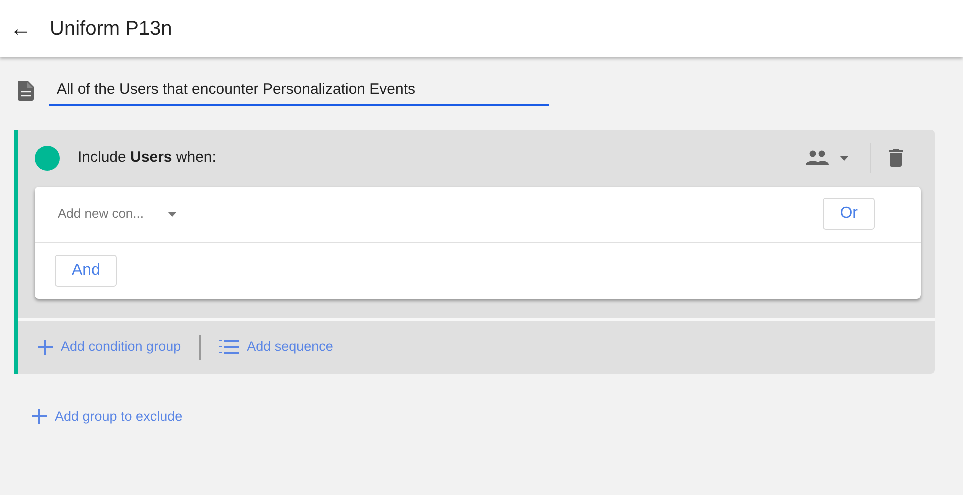 The height and width of the screenshot is (495, 963). Describe the element at coordinates (849, 214) in the screenshot. I see `or-button: Or` at that location.